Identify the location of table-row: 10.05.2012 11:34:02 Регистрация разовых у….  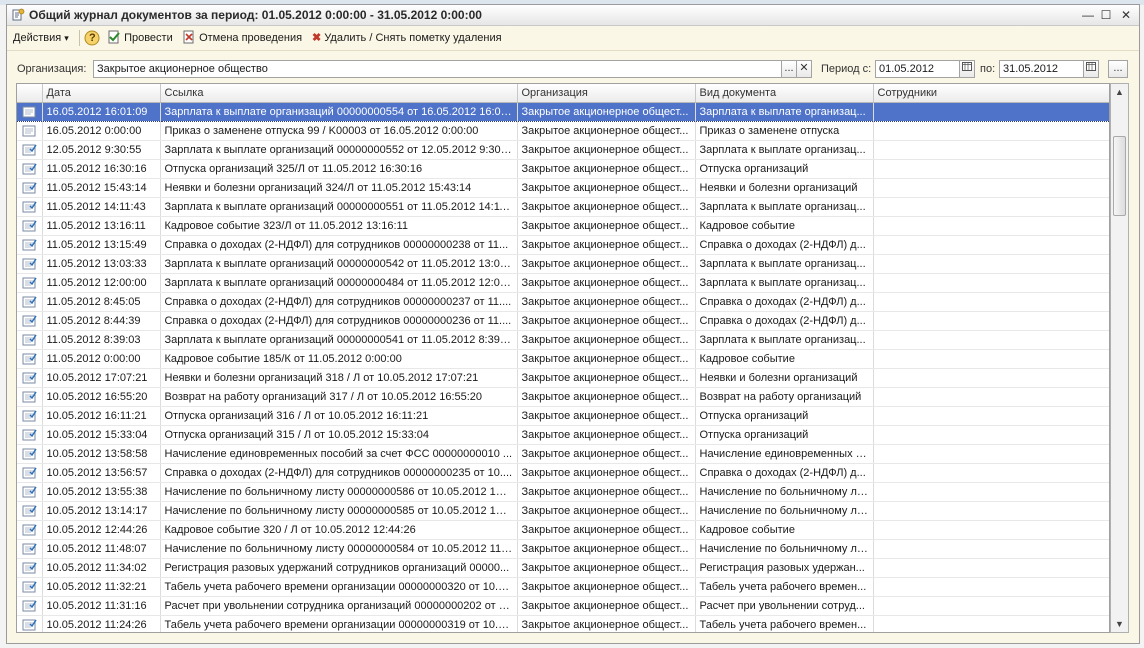
(563, 568).